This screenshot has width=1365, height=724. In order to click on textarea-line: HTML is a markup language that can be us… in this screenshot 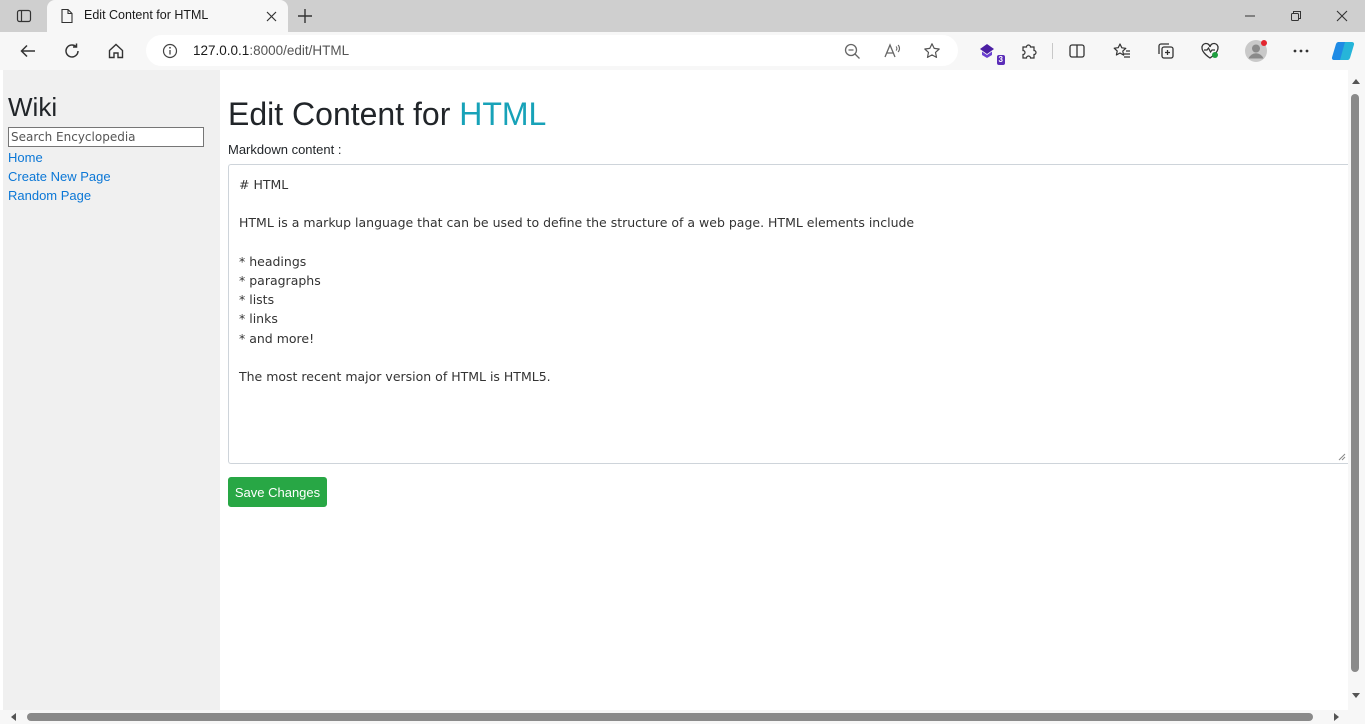, I will do `click(577, 223)`.